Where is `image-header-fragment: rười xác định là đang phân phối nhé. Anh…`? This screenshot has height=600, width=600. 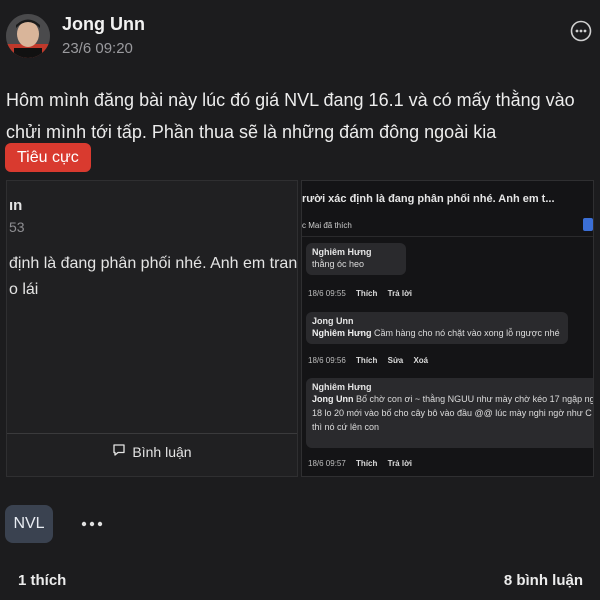
image-header-fragment: rười xác định là đang phân phối nhé. Anh… is located at coordinates (428, 199).